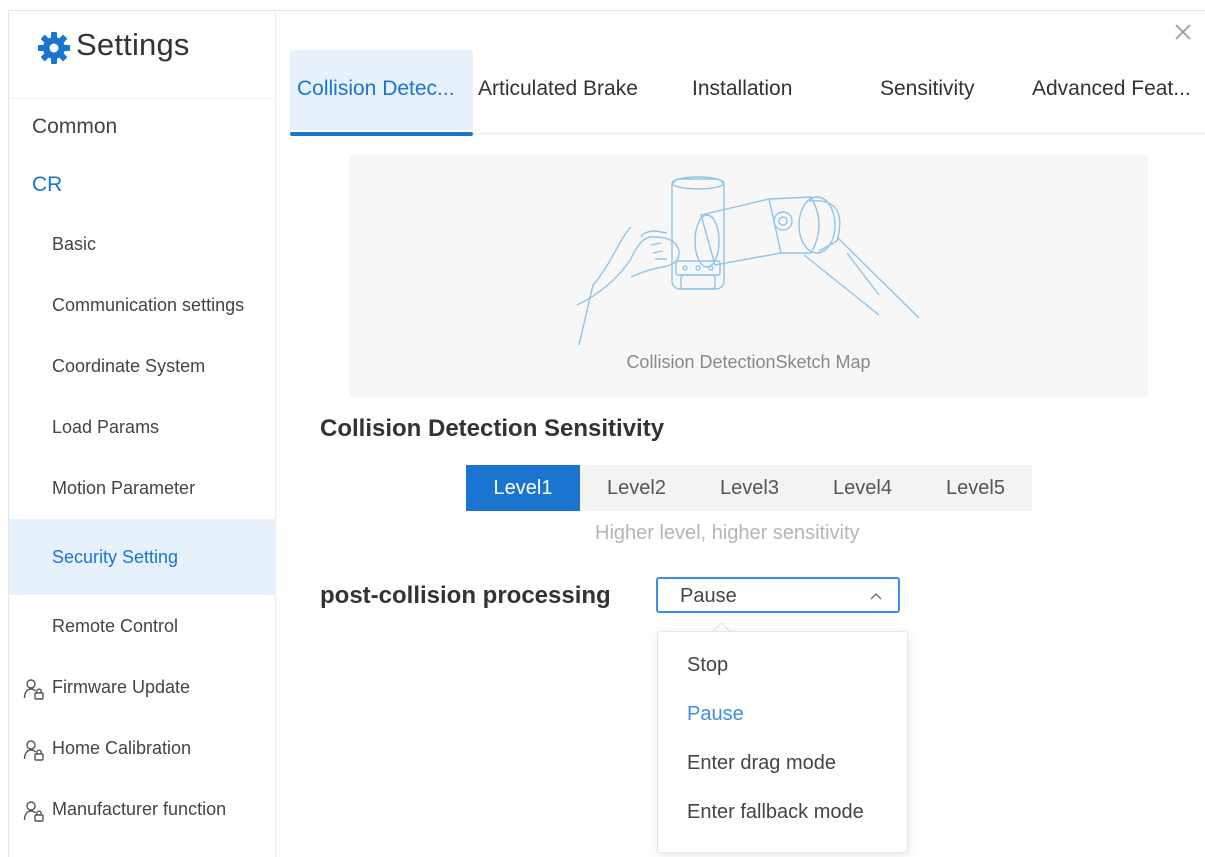 The image size is (1205, 857). Describe the element at coordinates (129, 366) in the screenshot. I see `sidebar-item-label: Coordinate System` at that location.